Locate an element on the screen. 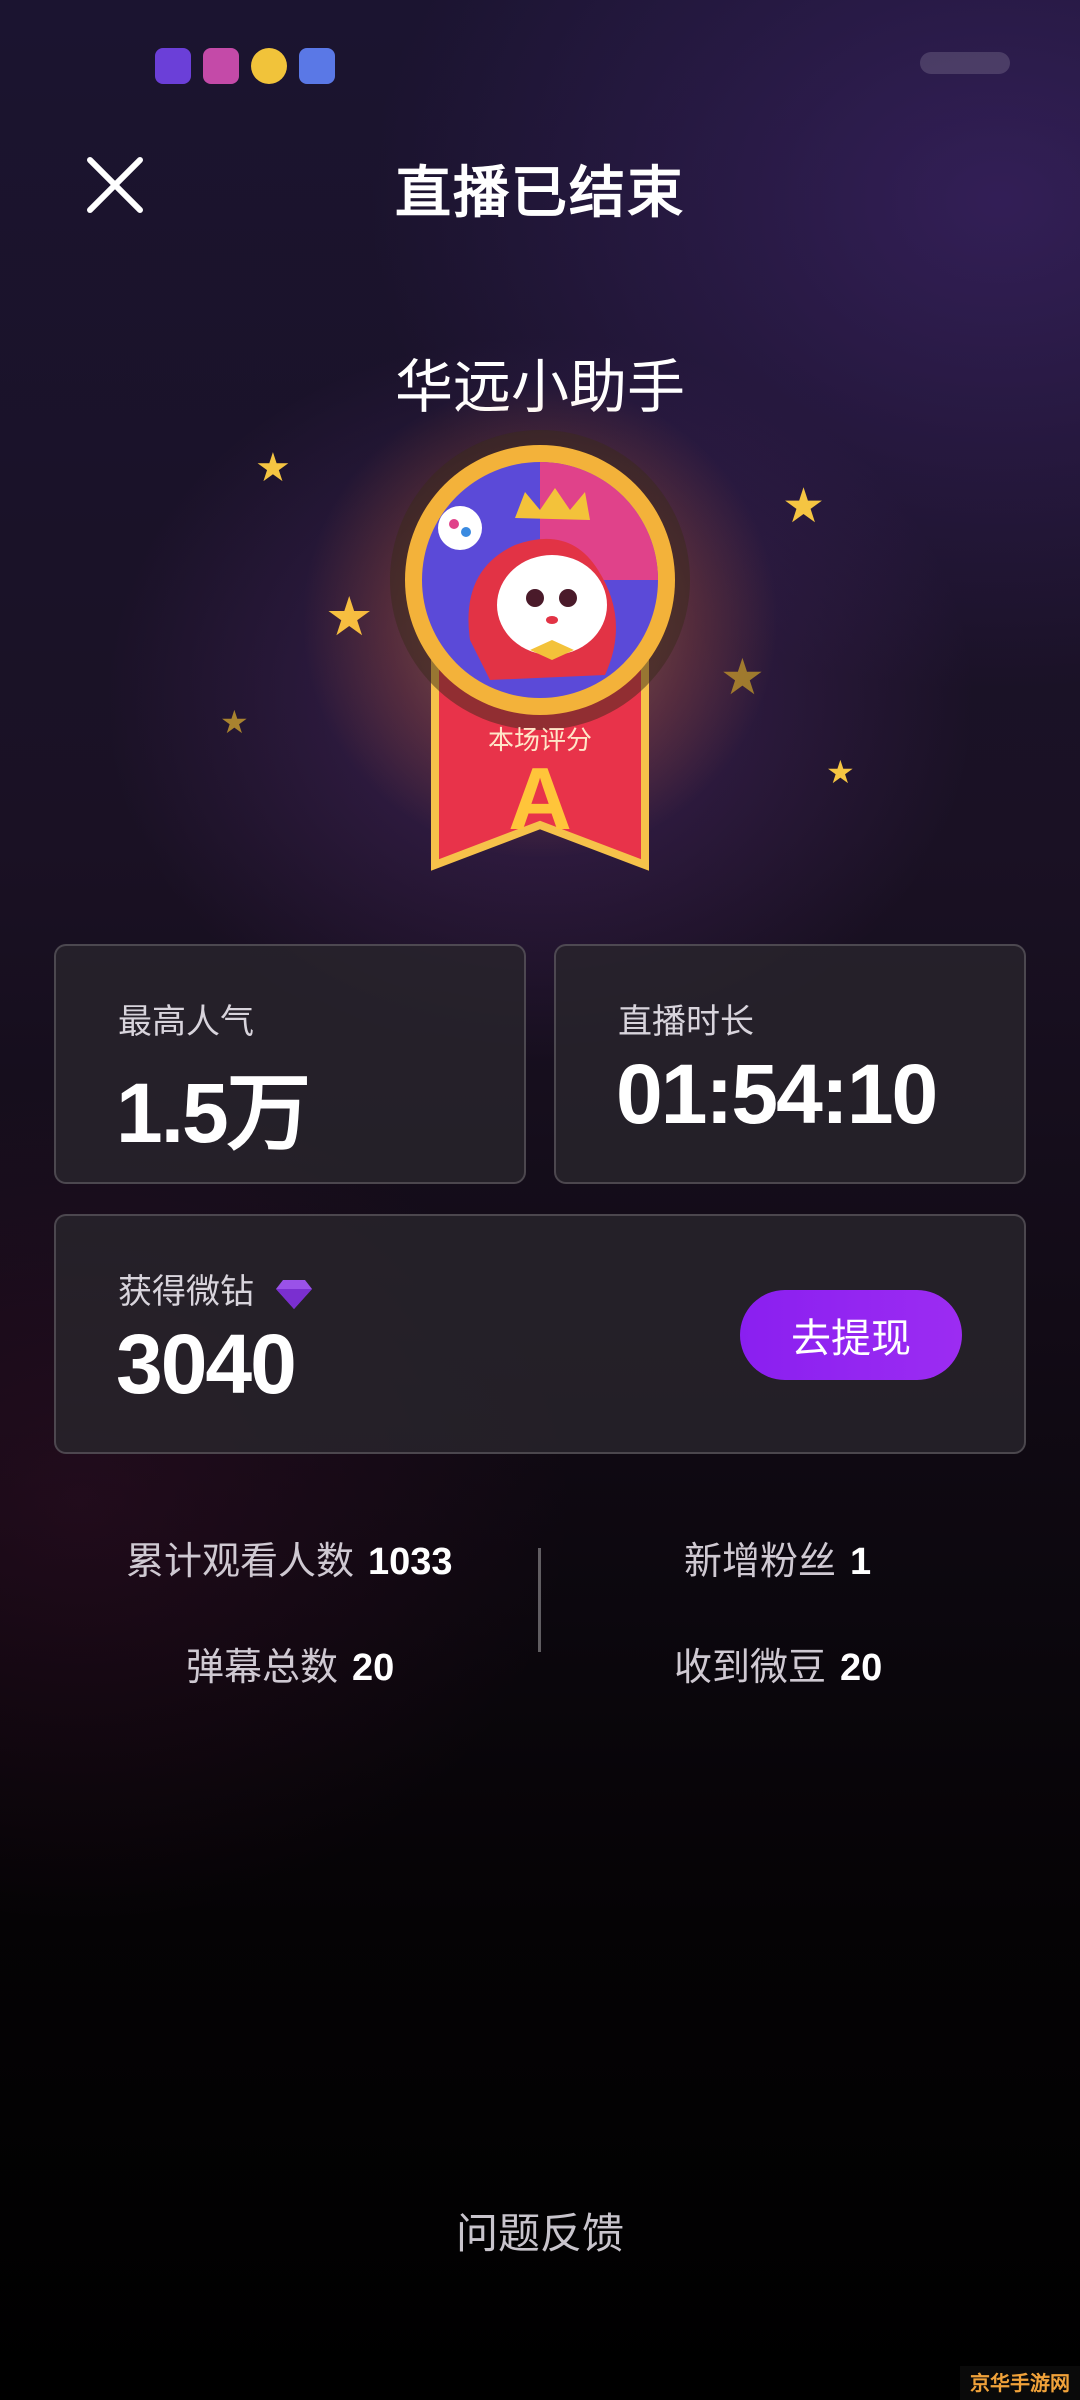 The height and width of the screenshot is (2400, 1080). danmaku-total-value: 20 is located at coordinates (373, 1668).